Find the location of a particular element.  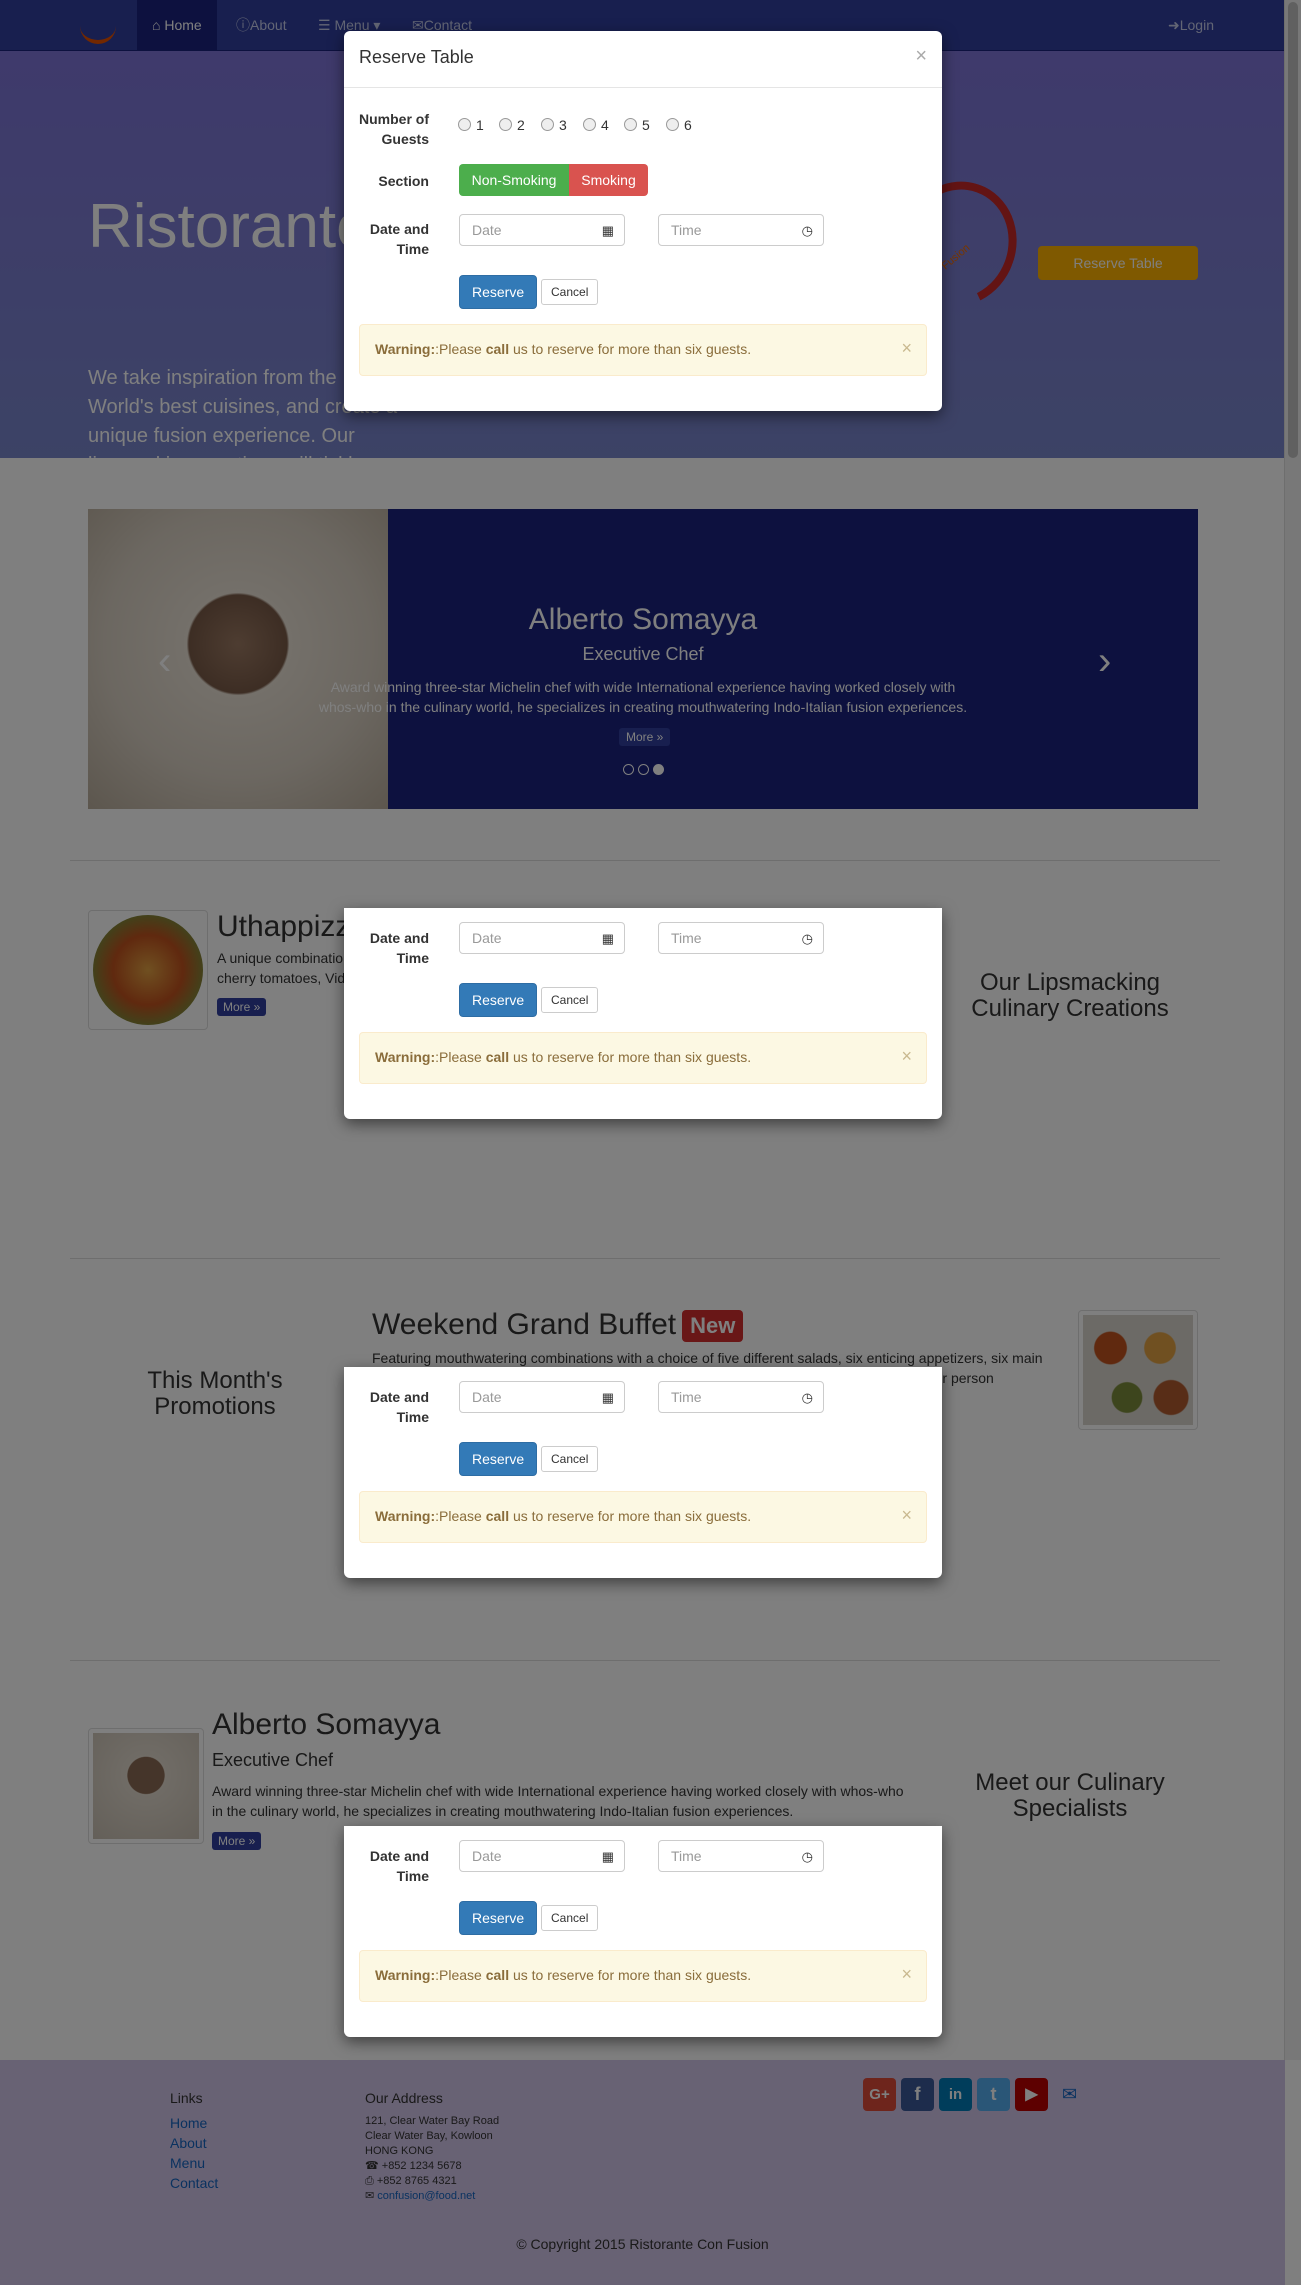

guest-radio-4: 4 is located at coordinates (596, 125).